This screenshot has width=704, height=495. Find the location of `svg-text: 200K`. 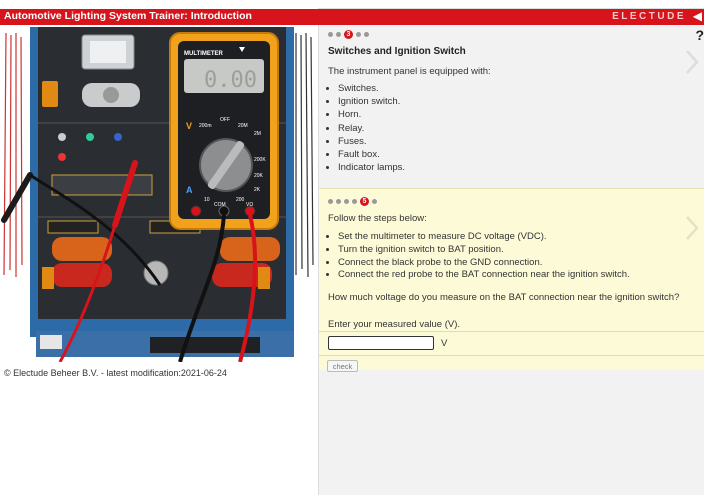

svg-text: 200K is located at coordinates (260, 160).